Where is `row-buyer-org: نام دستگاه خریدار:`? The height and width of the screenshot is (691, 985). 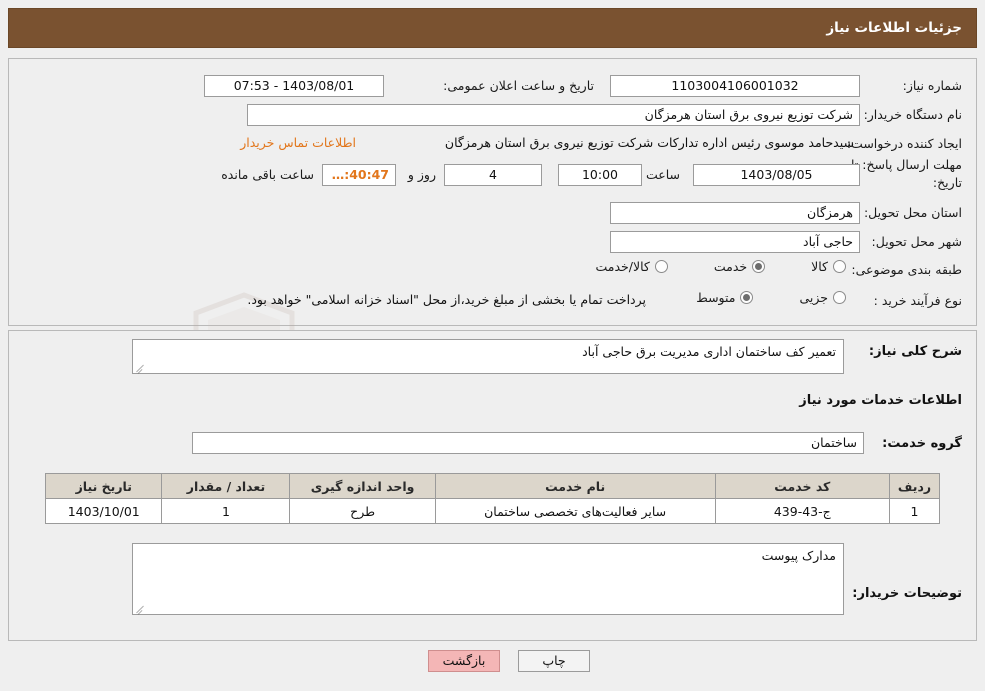 row-buyer-org: نام دستگاه خریدار: is located at coordinates (912, 114).